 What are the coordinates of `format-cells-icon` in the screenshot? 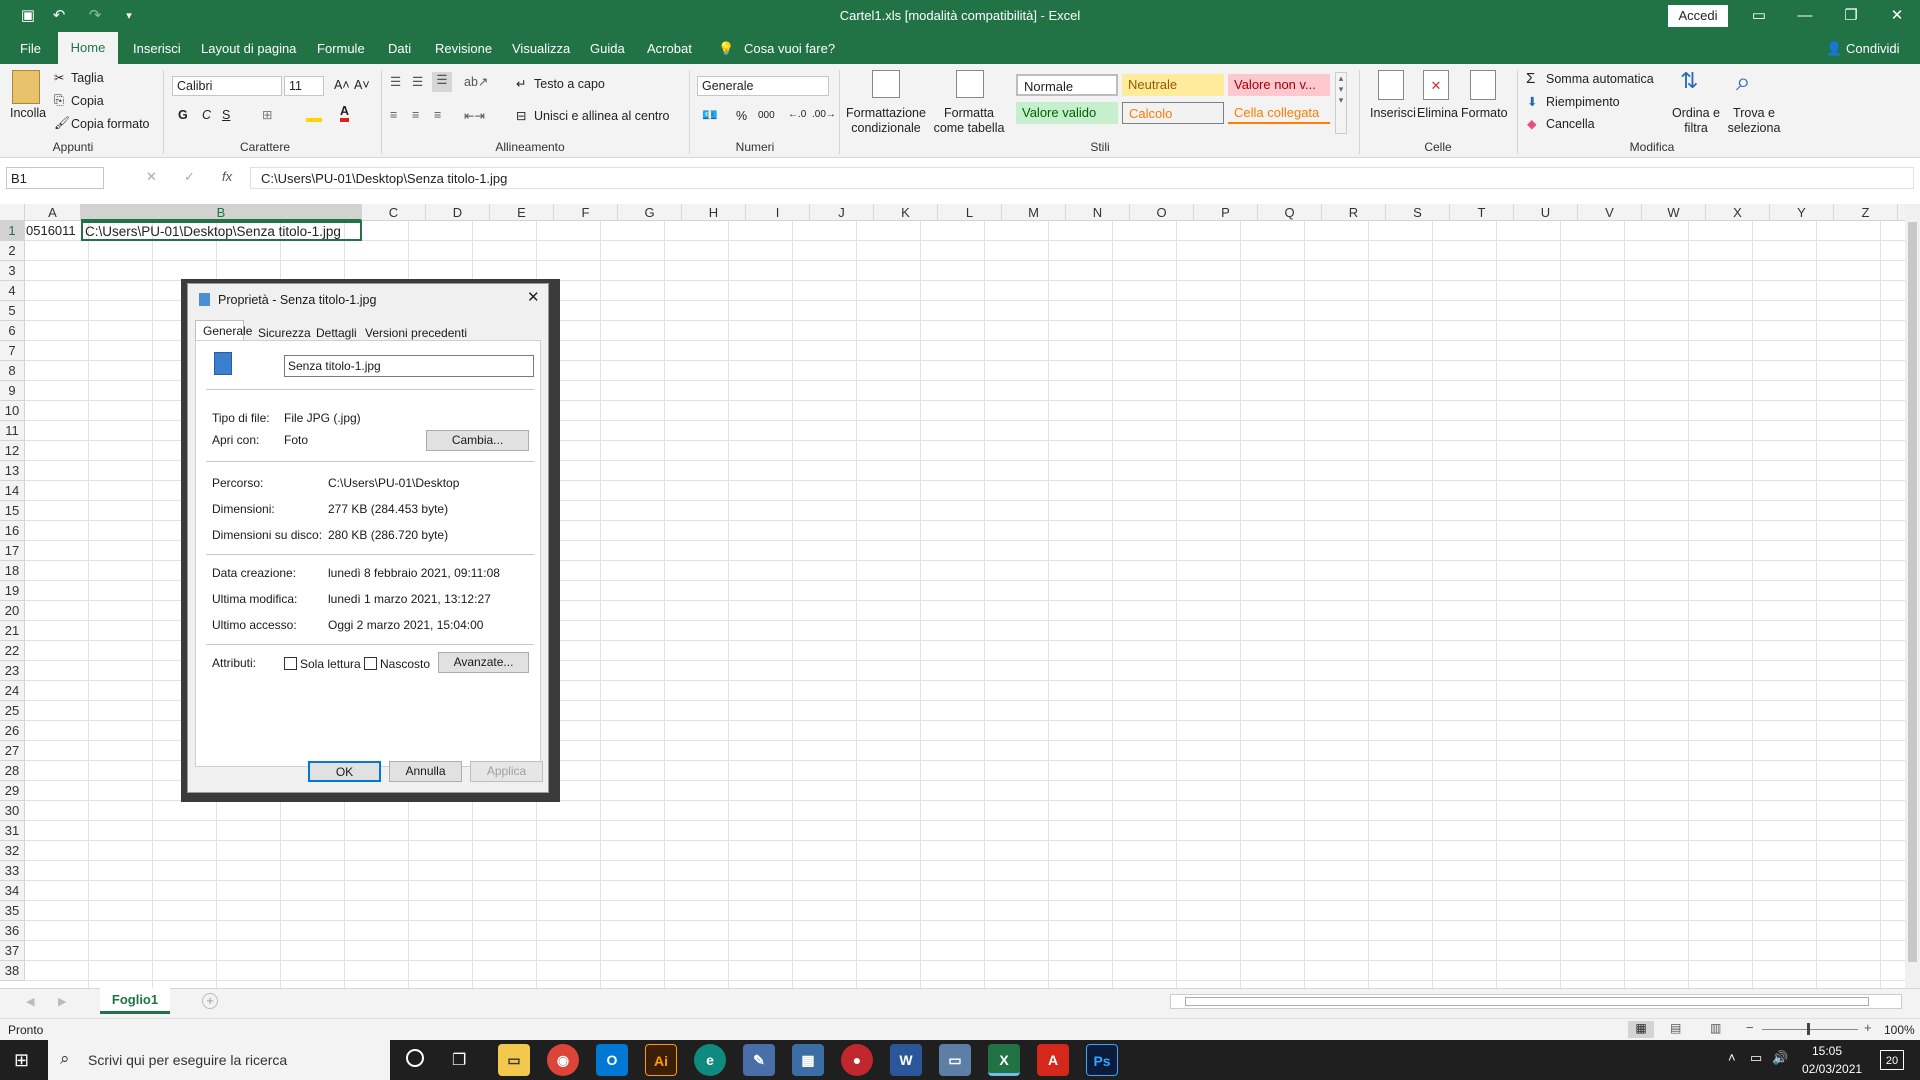 It's located at (1483, 85).